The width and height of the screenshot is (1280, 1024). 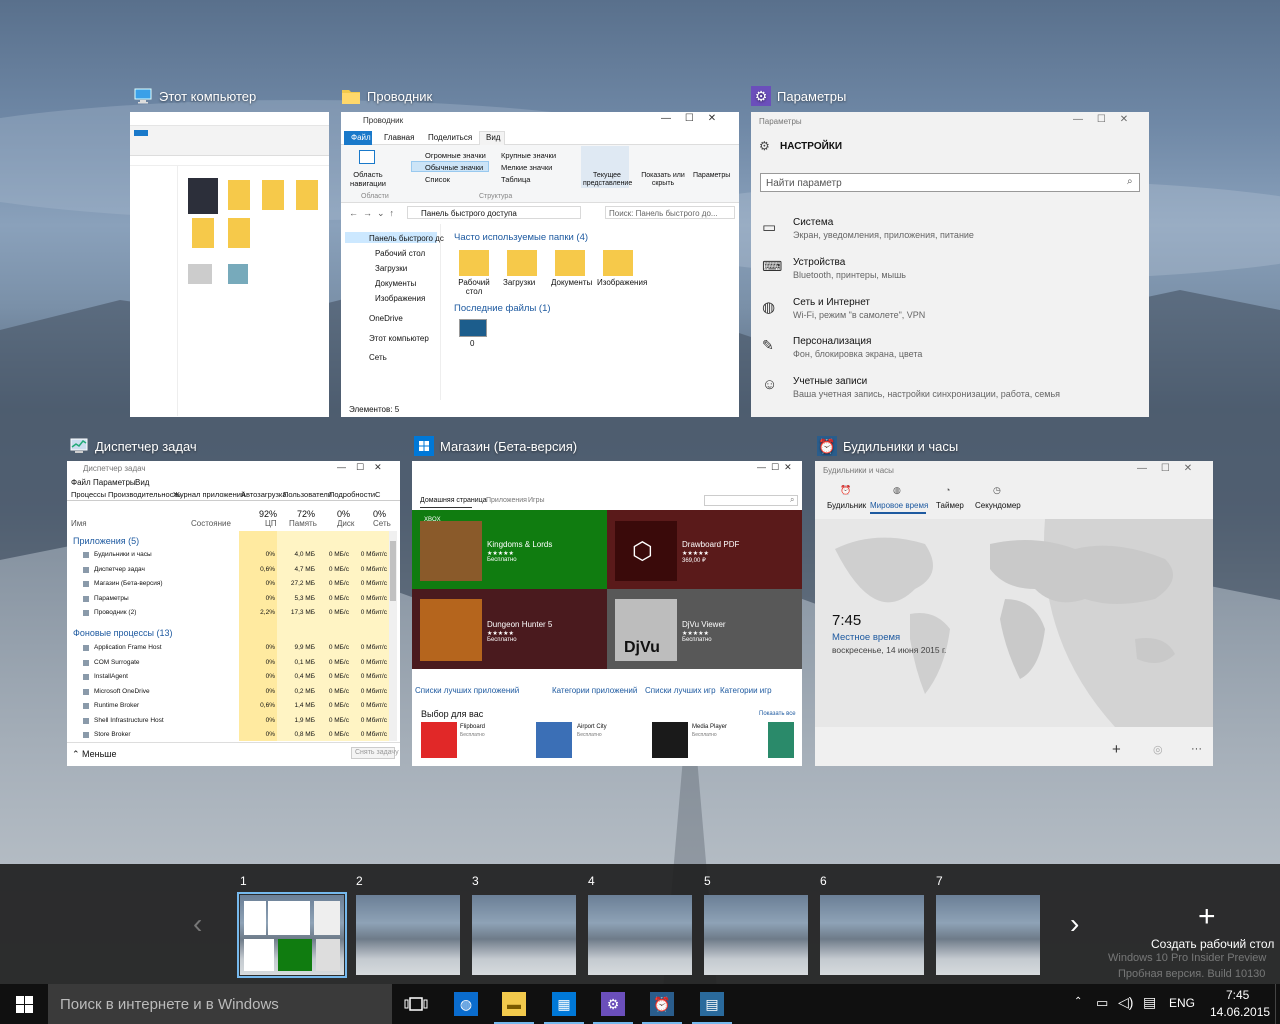 What do you see at coordinates (521, 237) in the screenshot?
I see `frequent-folders-header: Часто используемые папки (4)` at bounding box center [521, 237].